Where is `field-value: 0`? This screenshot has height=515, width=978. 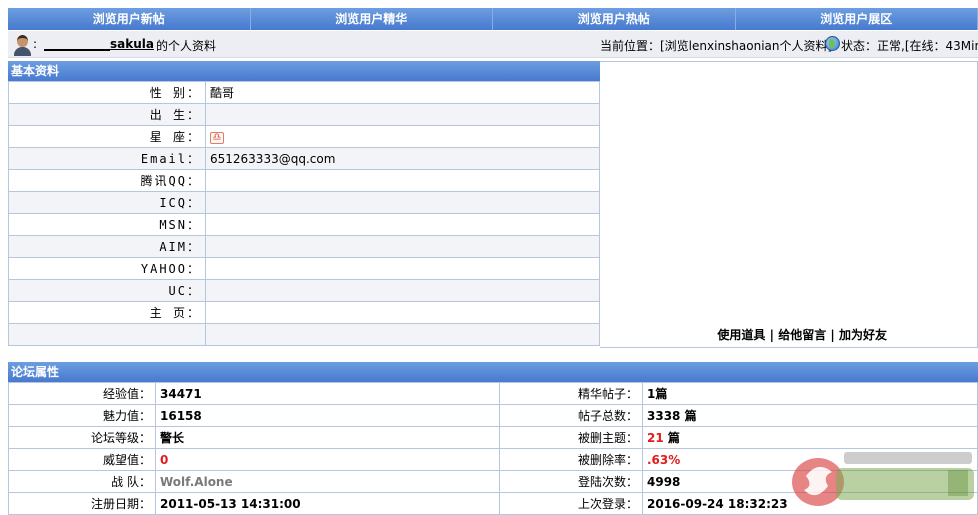 field-value: 0 is located at coordinates (328, 460).